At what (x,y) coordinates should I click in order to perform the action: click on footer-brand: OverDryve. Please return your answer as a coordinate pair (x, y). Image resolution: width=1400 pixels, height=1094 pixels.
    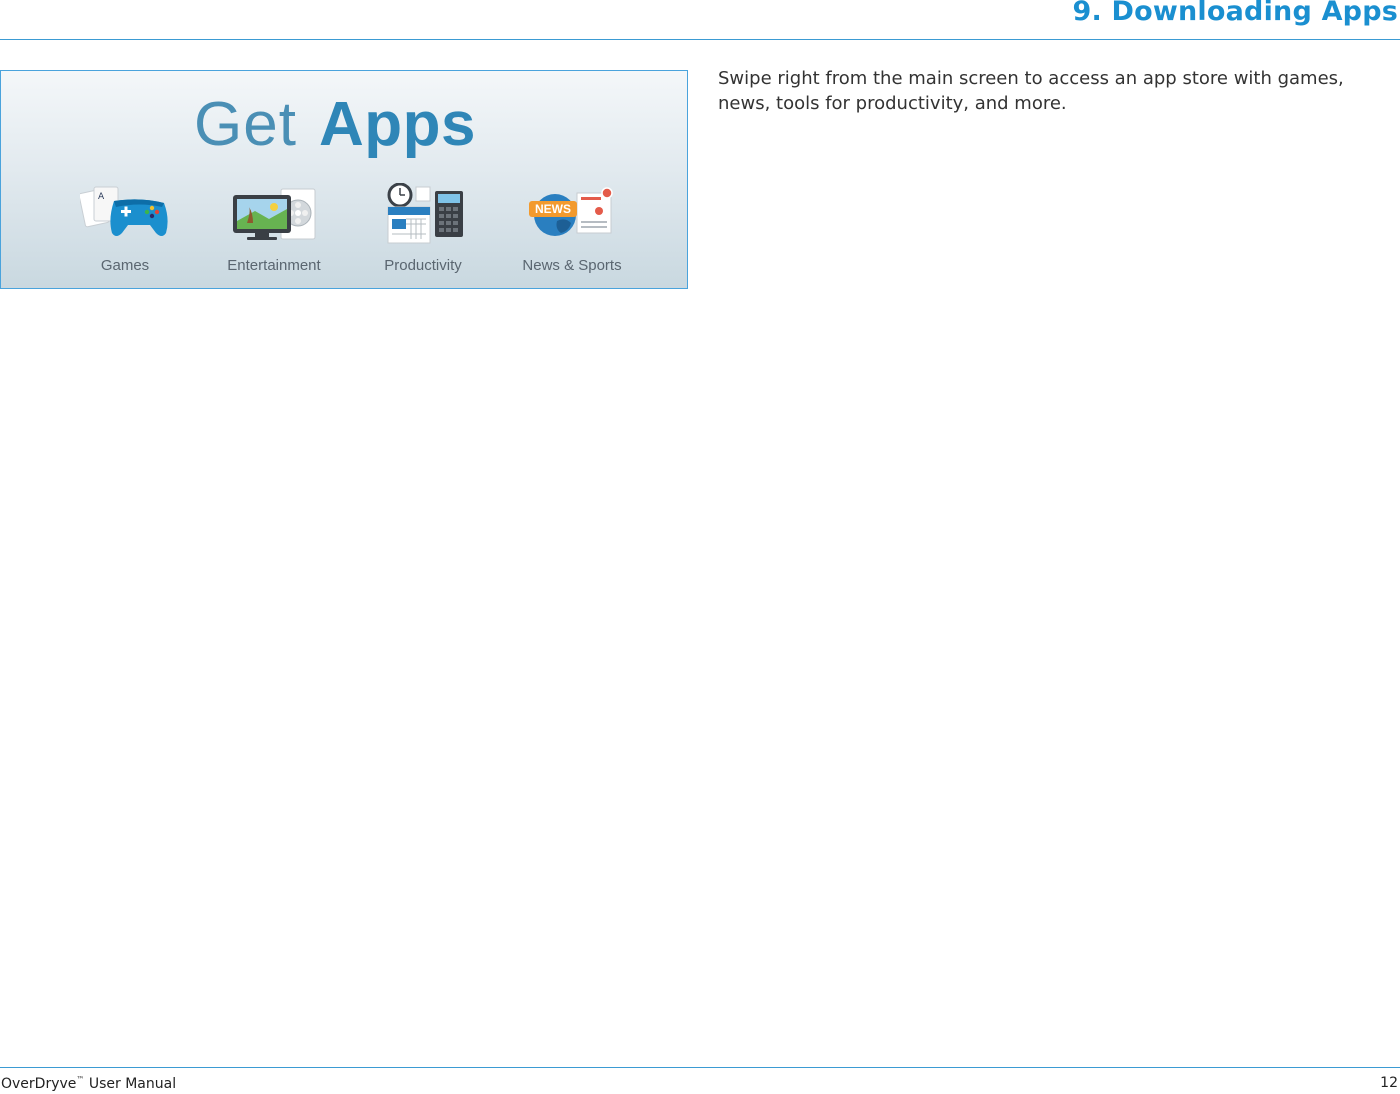
    Looking at the image, I should click on (39, 1084).